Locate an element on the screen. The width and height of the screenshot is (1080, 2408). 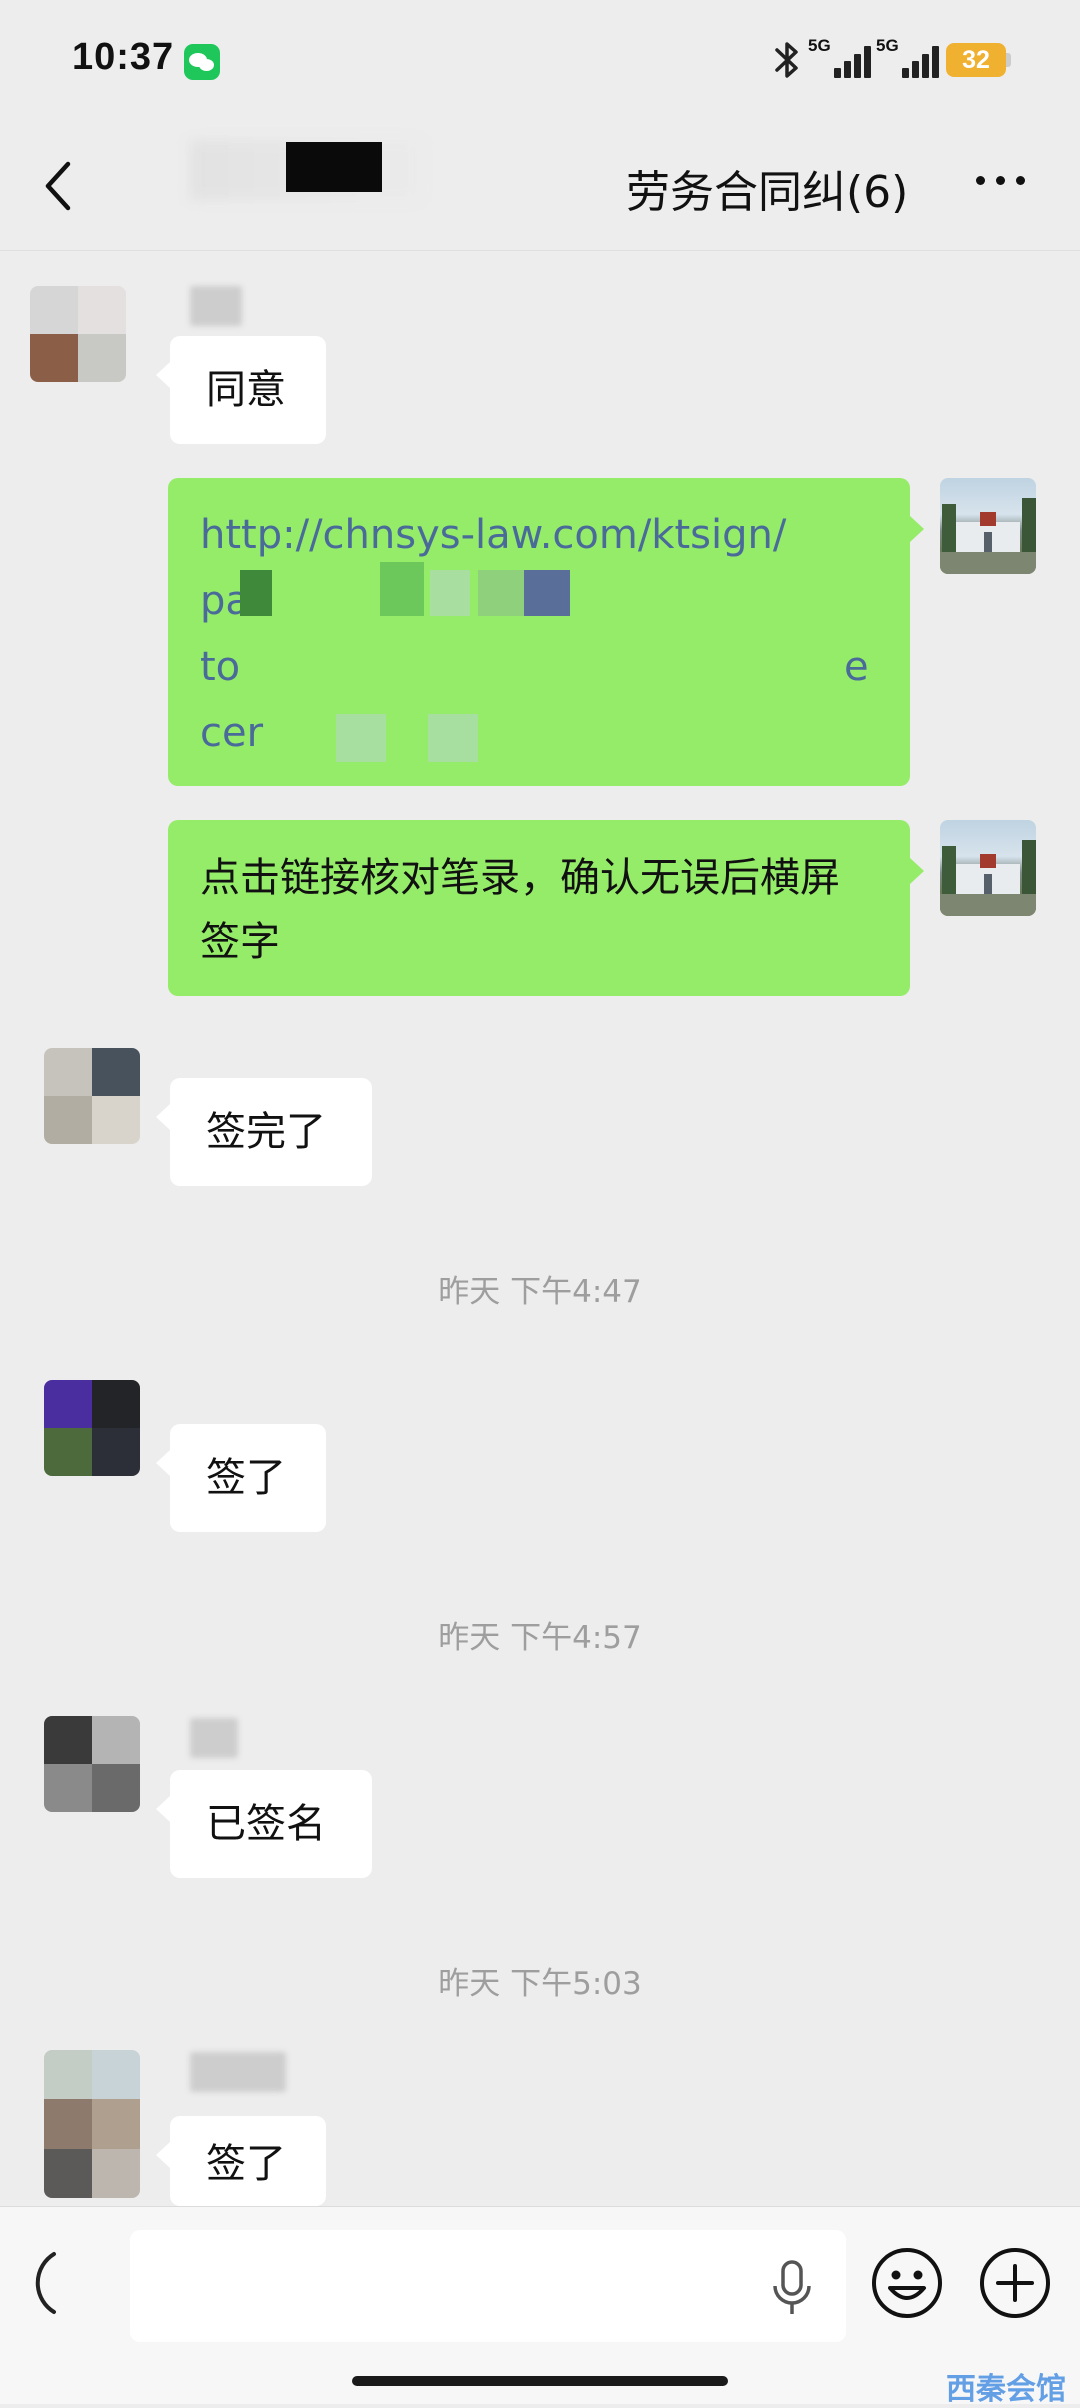
wechat-notification-icon is located at coordinates (202, 62).